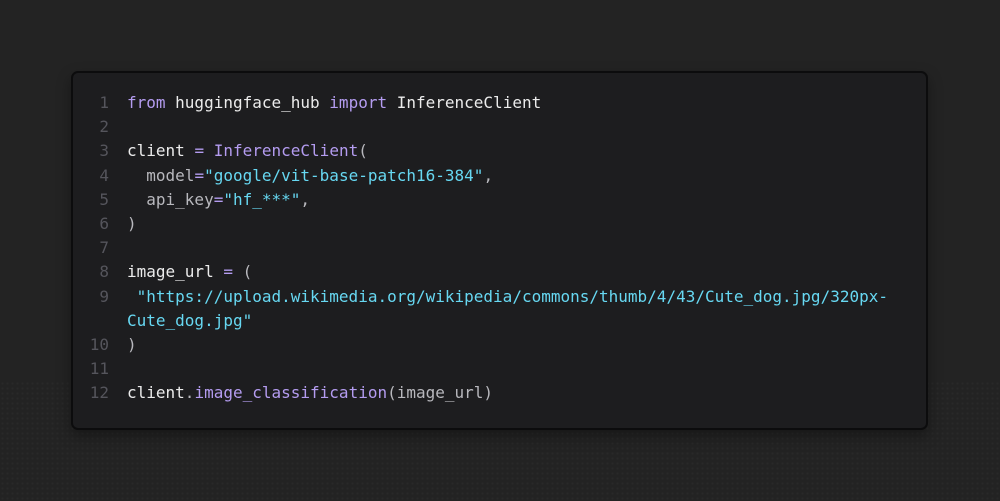  What do you see at coordinates (99, 393) in the screenshot?
I see `line-number: 12` at bounding box center [99, 393].